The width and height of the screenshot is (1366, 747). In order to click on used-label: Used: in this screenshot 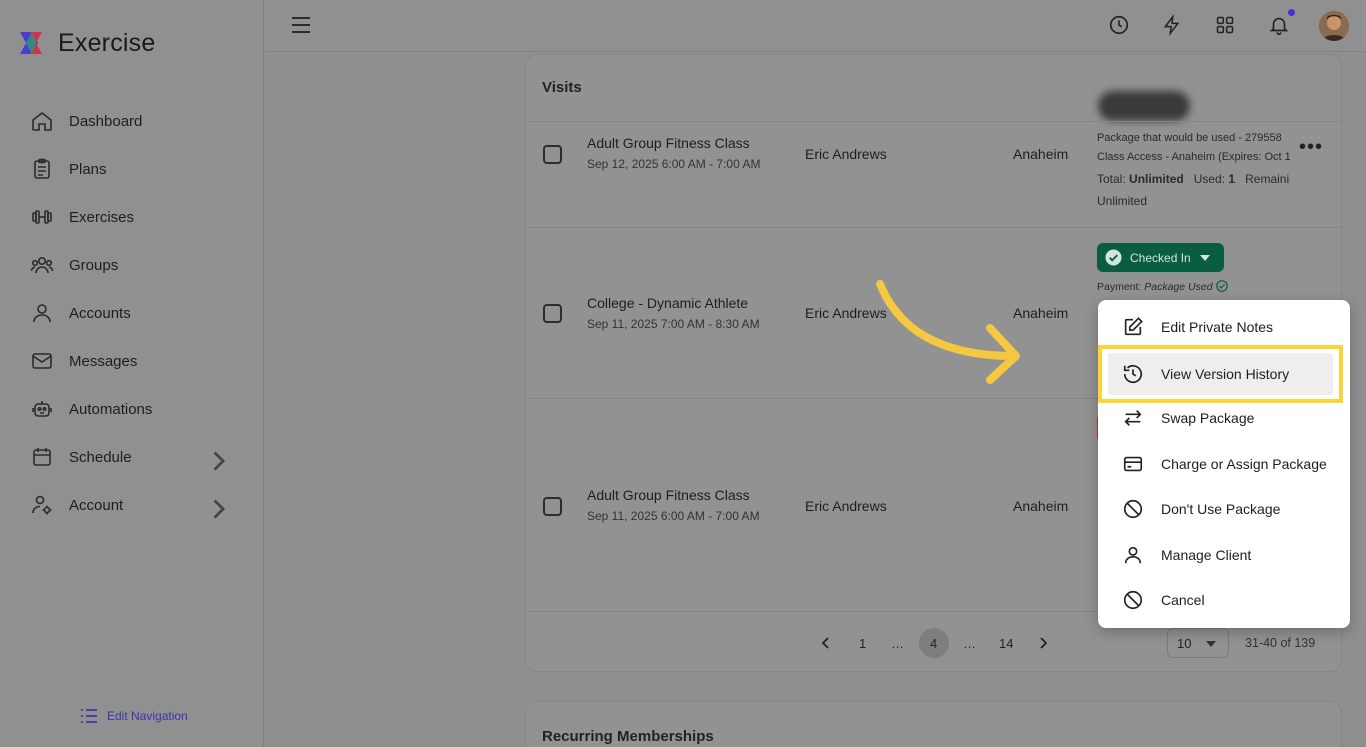, I will do `click(1209, 179)`.